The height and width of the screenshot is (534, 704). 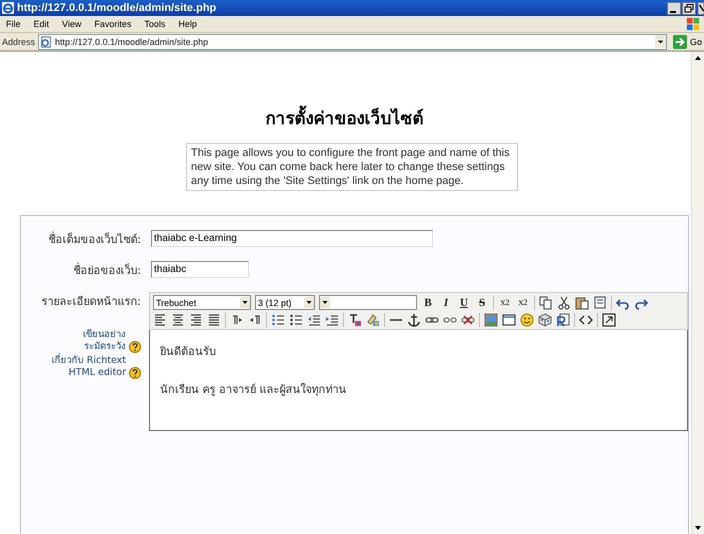 What do you see at coordinates (187, 24) in the screenshot?
I see `menu-item: Help` at bounding box center [187, 24].